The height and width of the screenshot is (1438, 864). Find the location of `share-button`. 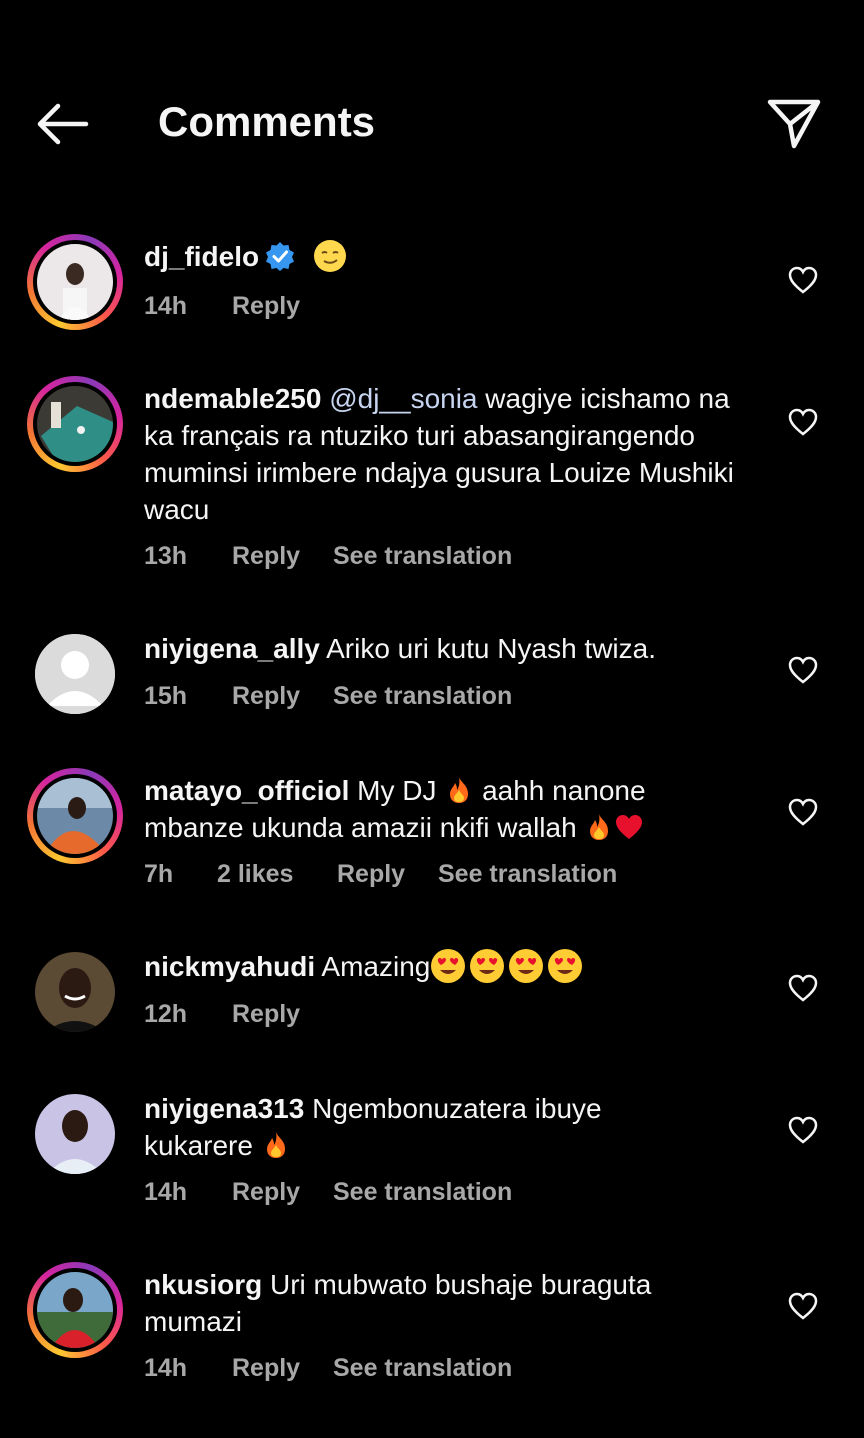

share-button is located at coordinates (794, 124).